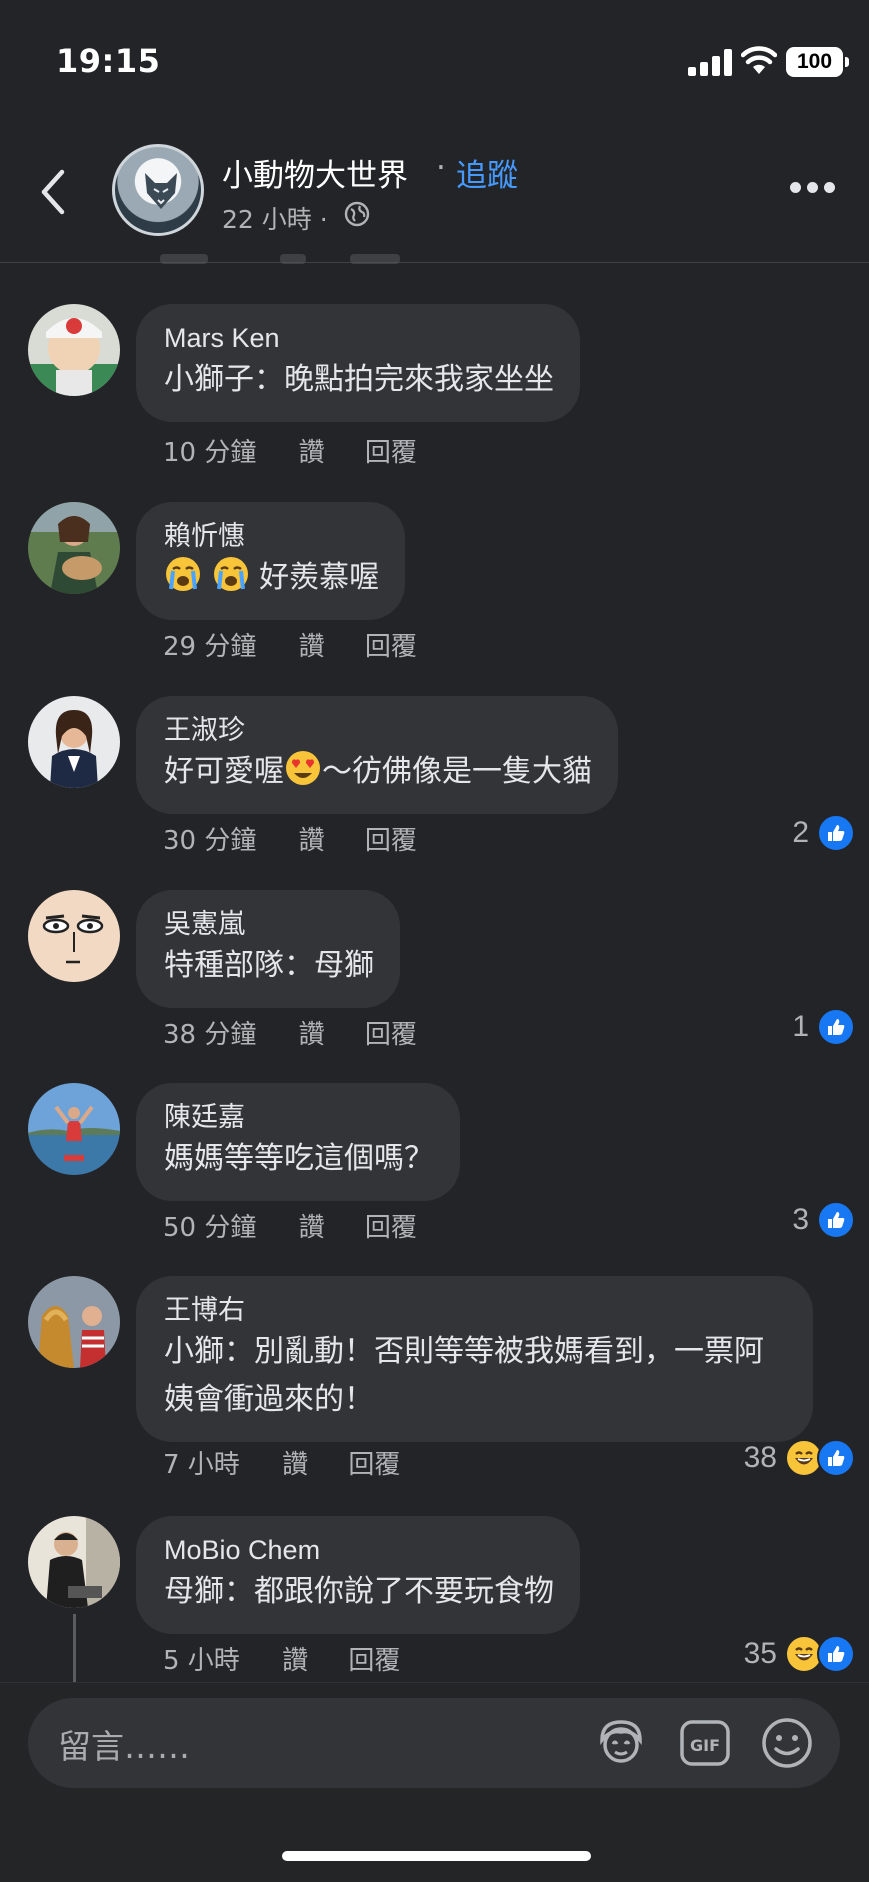 Image resolution: width=869 pixels, height=1882 pixels. What do you see at coordinates (378, 730) in the screenshot?
I see `commenter-name: 王淑珍` at bounding box center [378, 730].